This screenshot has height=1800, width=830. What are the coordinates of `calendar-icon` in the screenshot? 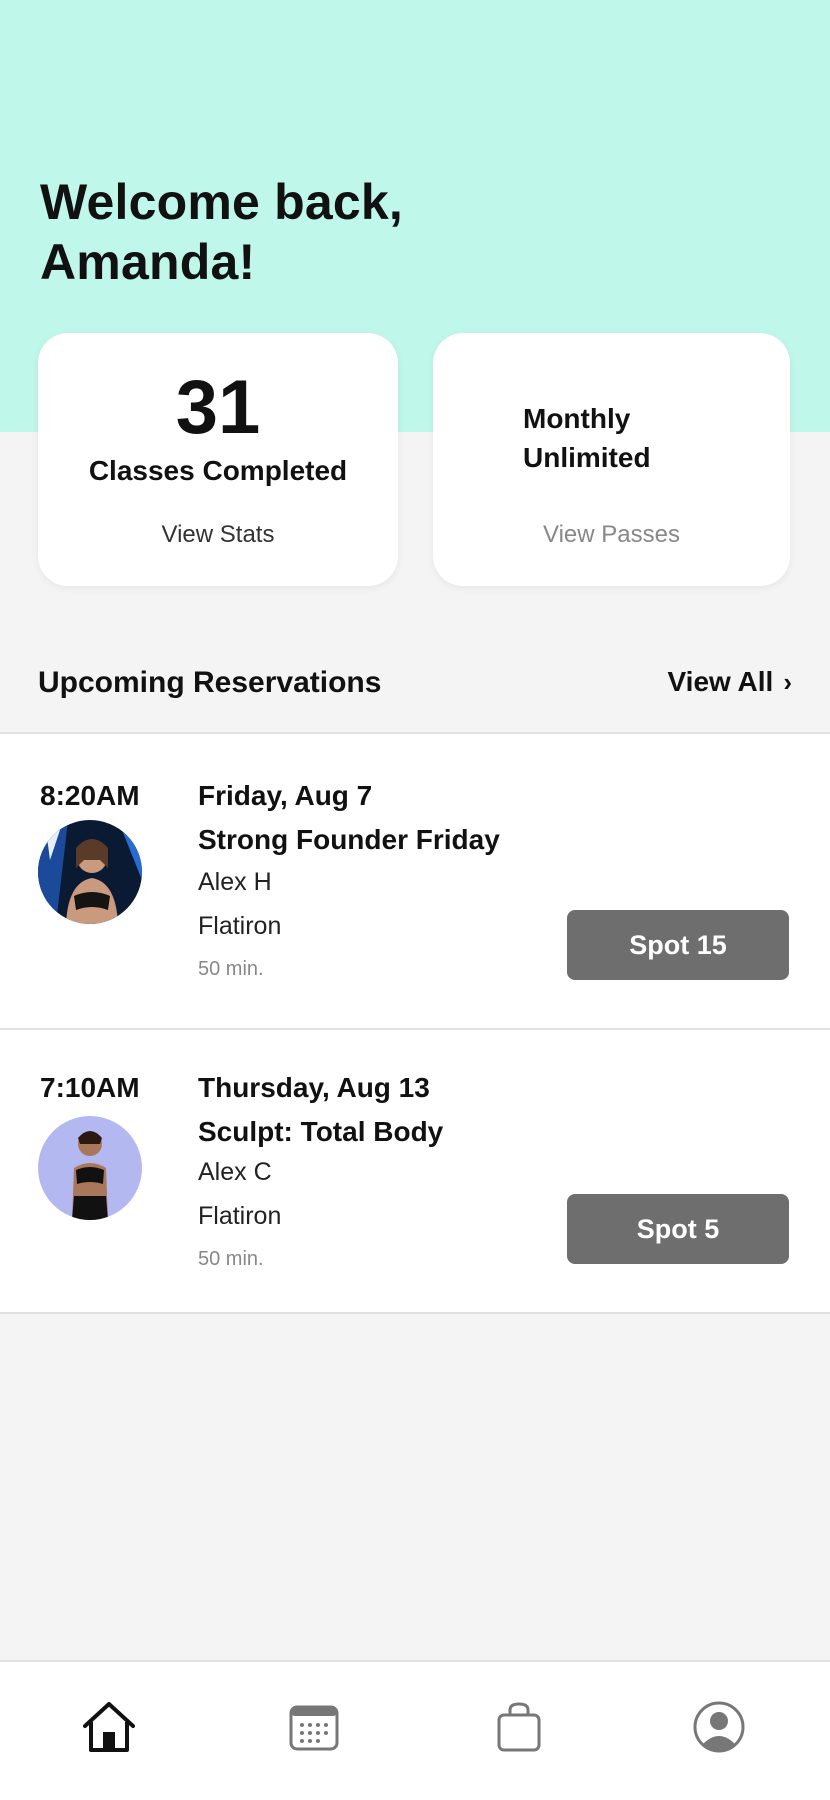 It's located at (314, 1728).